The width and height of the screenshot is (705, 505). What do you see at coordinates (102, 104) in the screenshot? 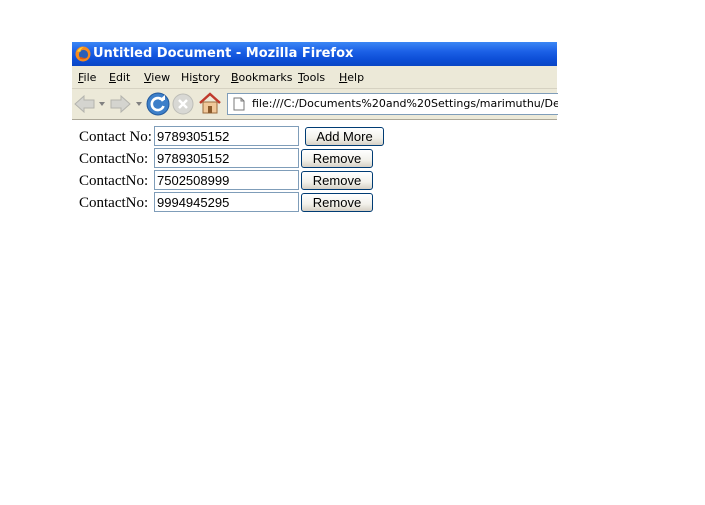
I see `back-dropdown-icon` at bounding box center [102, 104].